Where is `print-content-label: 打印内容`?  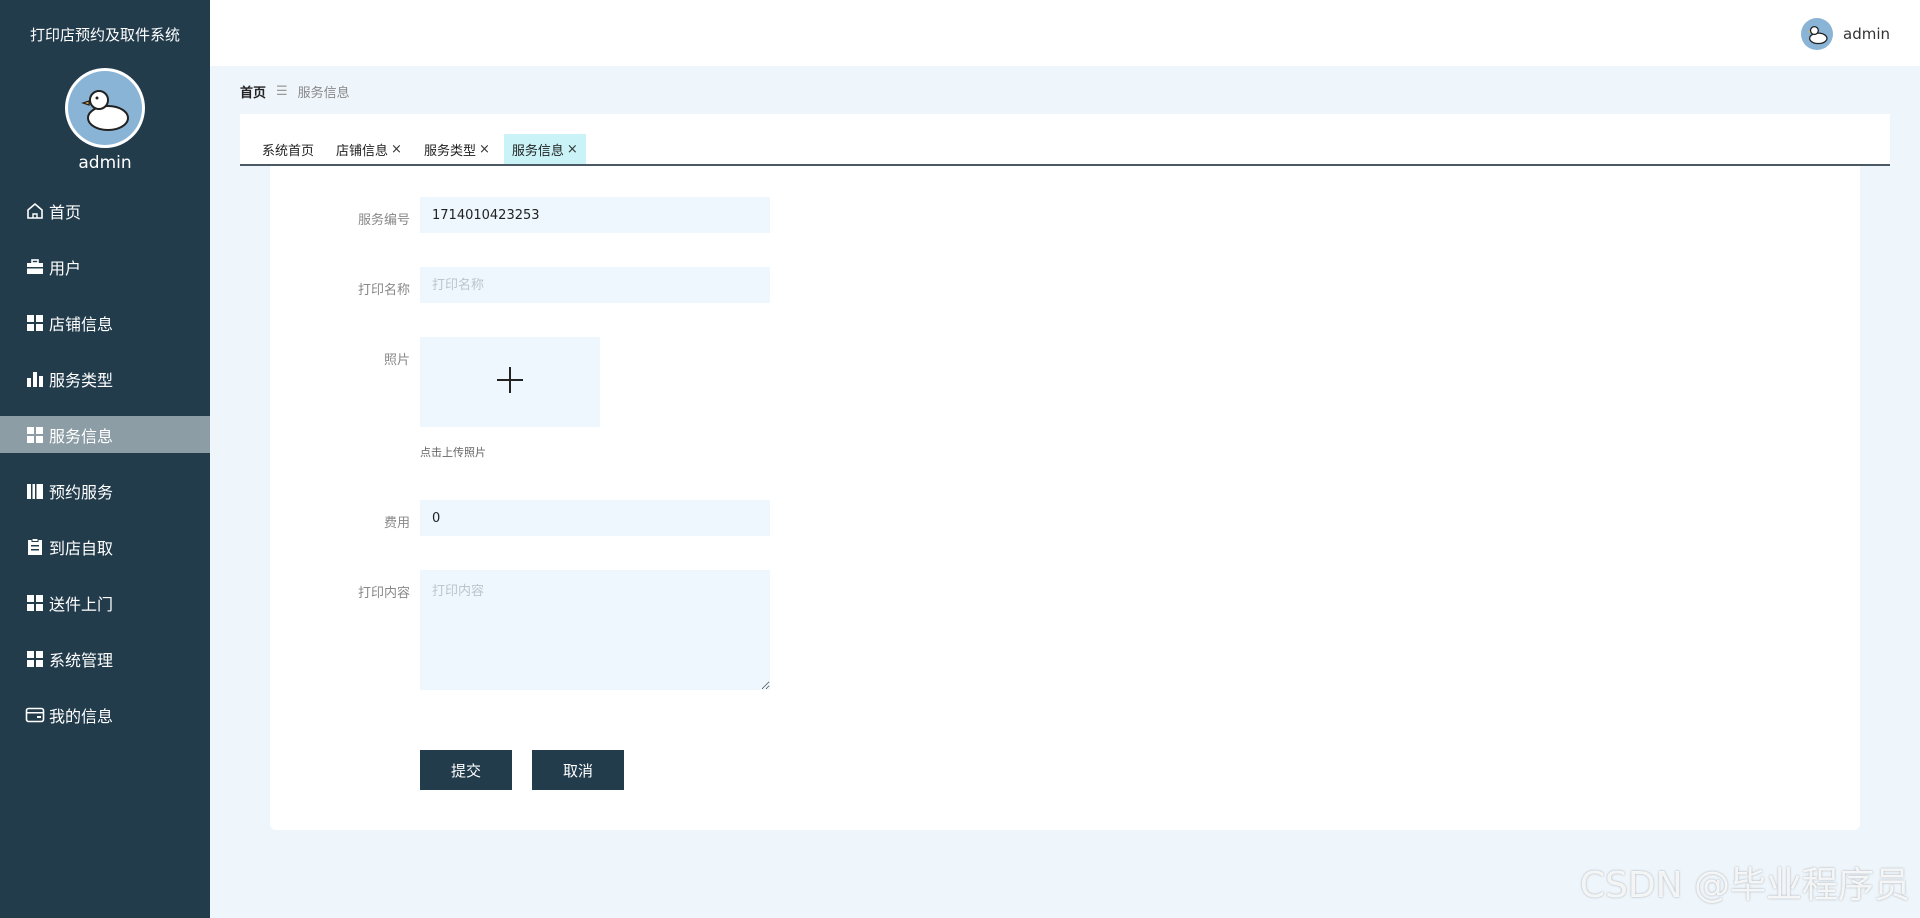 print-content-label: 打印内容 is located at coordinates (383, 593).